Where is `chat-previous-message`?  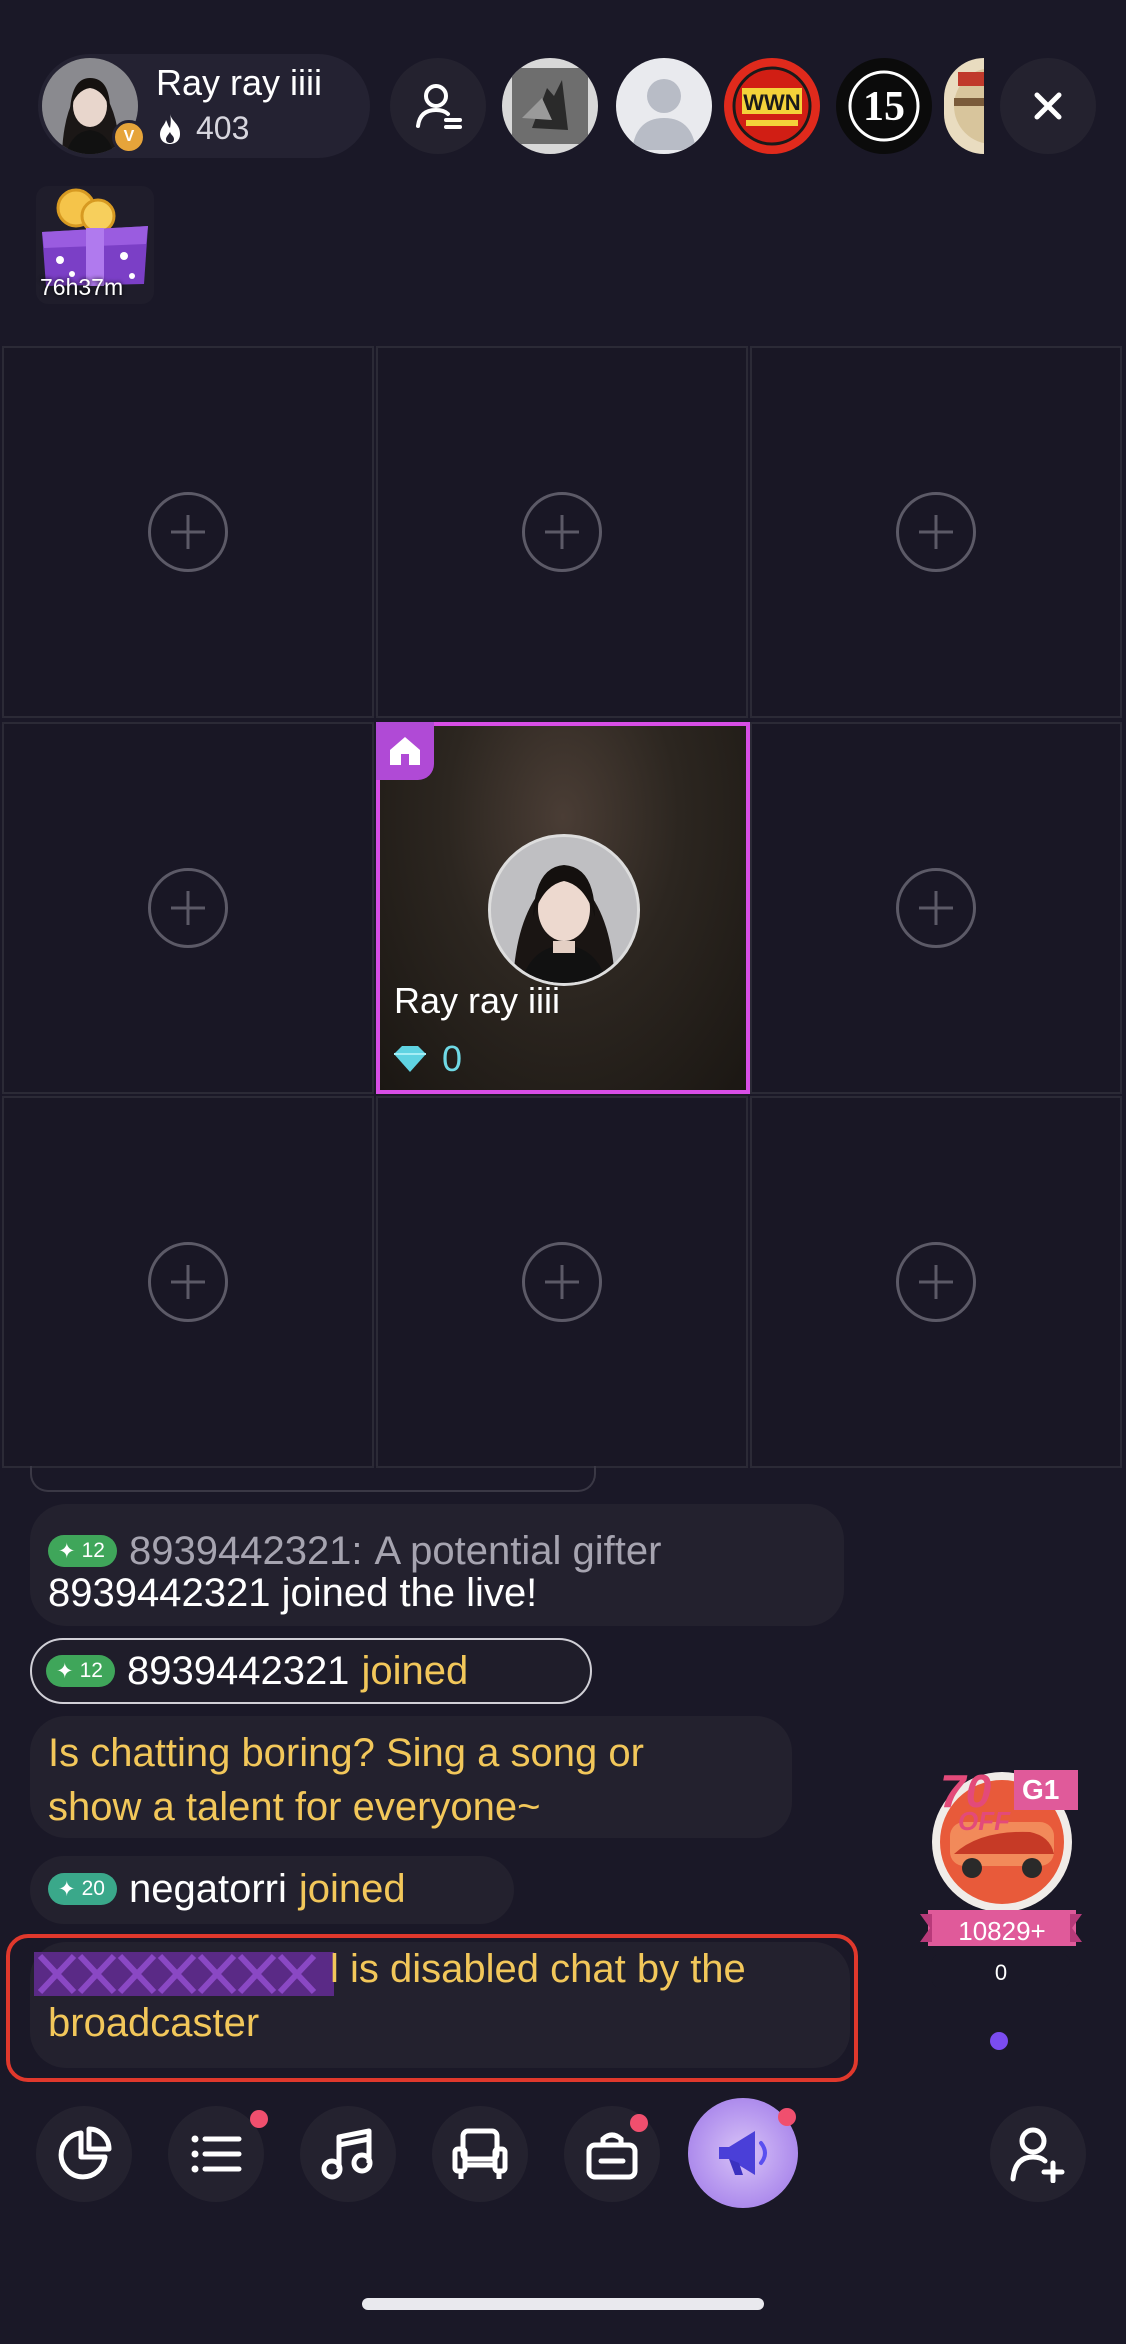 chat-previous-message is located at coordinates (313, 1479).